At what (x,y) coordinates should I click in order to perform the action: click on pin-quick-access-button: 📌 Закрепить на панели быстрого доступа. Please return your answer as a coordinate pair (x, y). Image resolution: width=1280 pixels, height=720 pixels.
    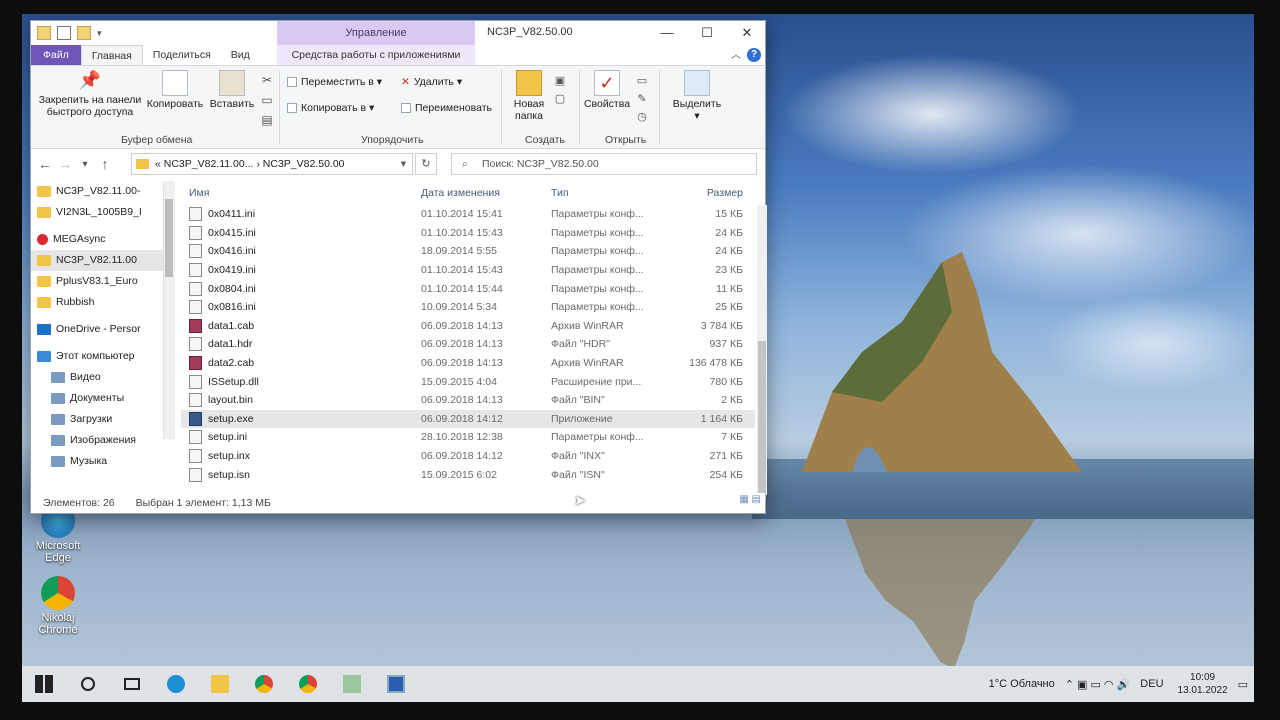
    Looking at the image, I should click on (90, 94).